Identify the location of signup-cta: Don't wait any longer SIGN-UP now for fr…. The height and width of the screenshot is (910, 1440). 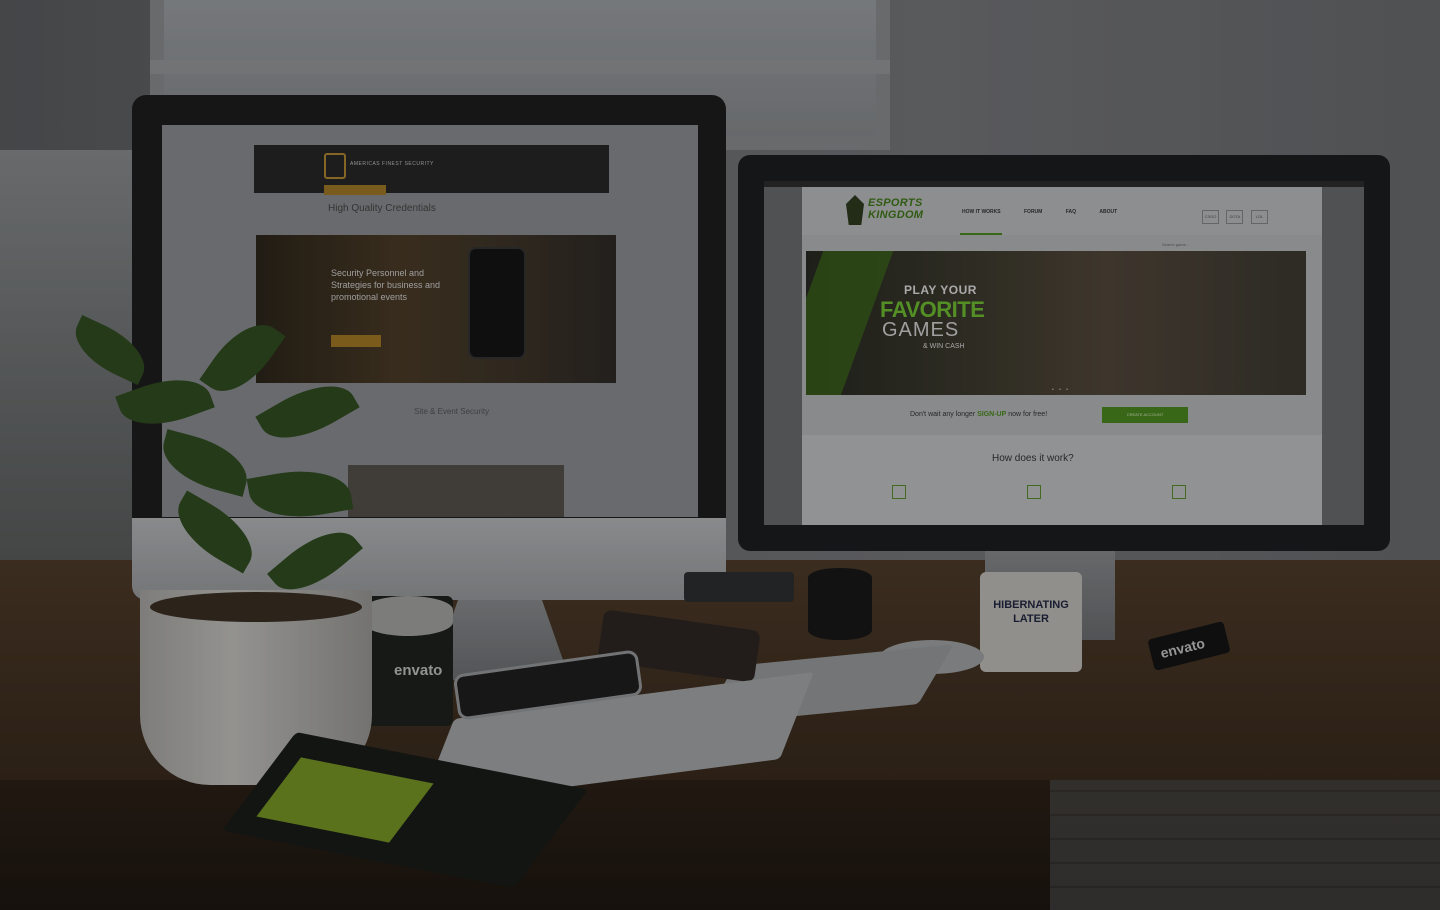
(978, 414).